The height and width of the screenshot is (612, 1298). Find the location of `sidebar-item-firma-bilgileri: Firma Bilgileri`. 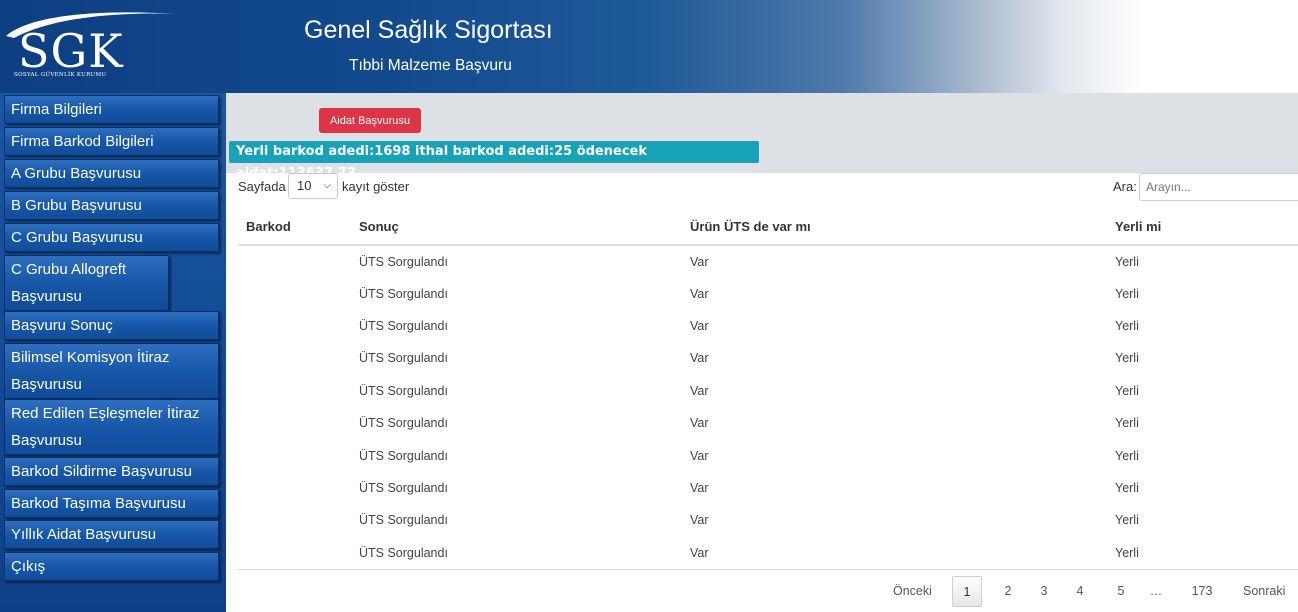

sidebar-item-firma-bilgileri: Firma Bilgileri is located at coordinates (111, 109).